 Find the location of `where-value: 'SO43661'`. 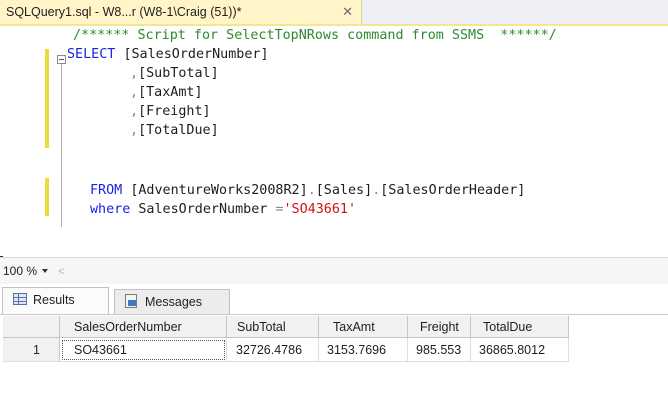

where-value: 'SO43661' is located at coordinates (320, 209).